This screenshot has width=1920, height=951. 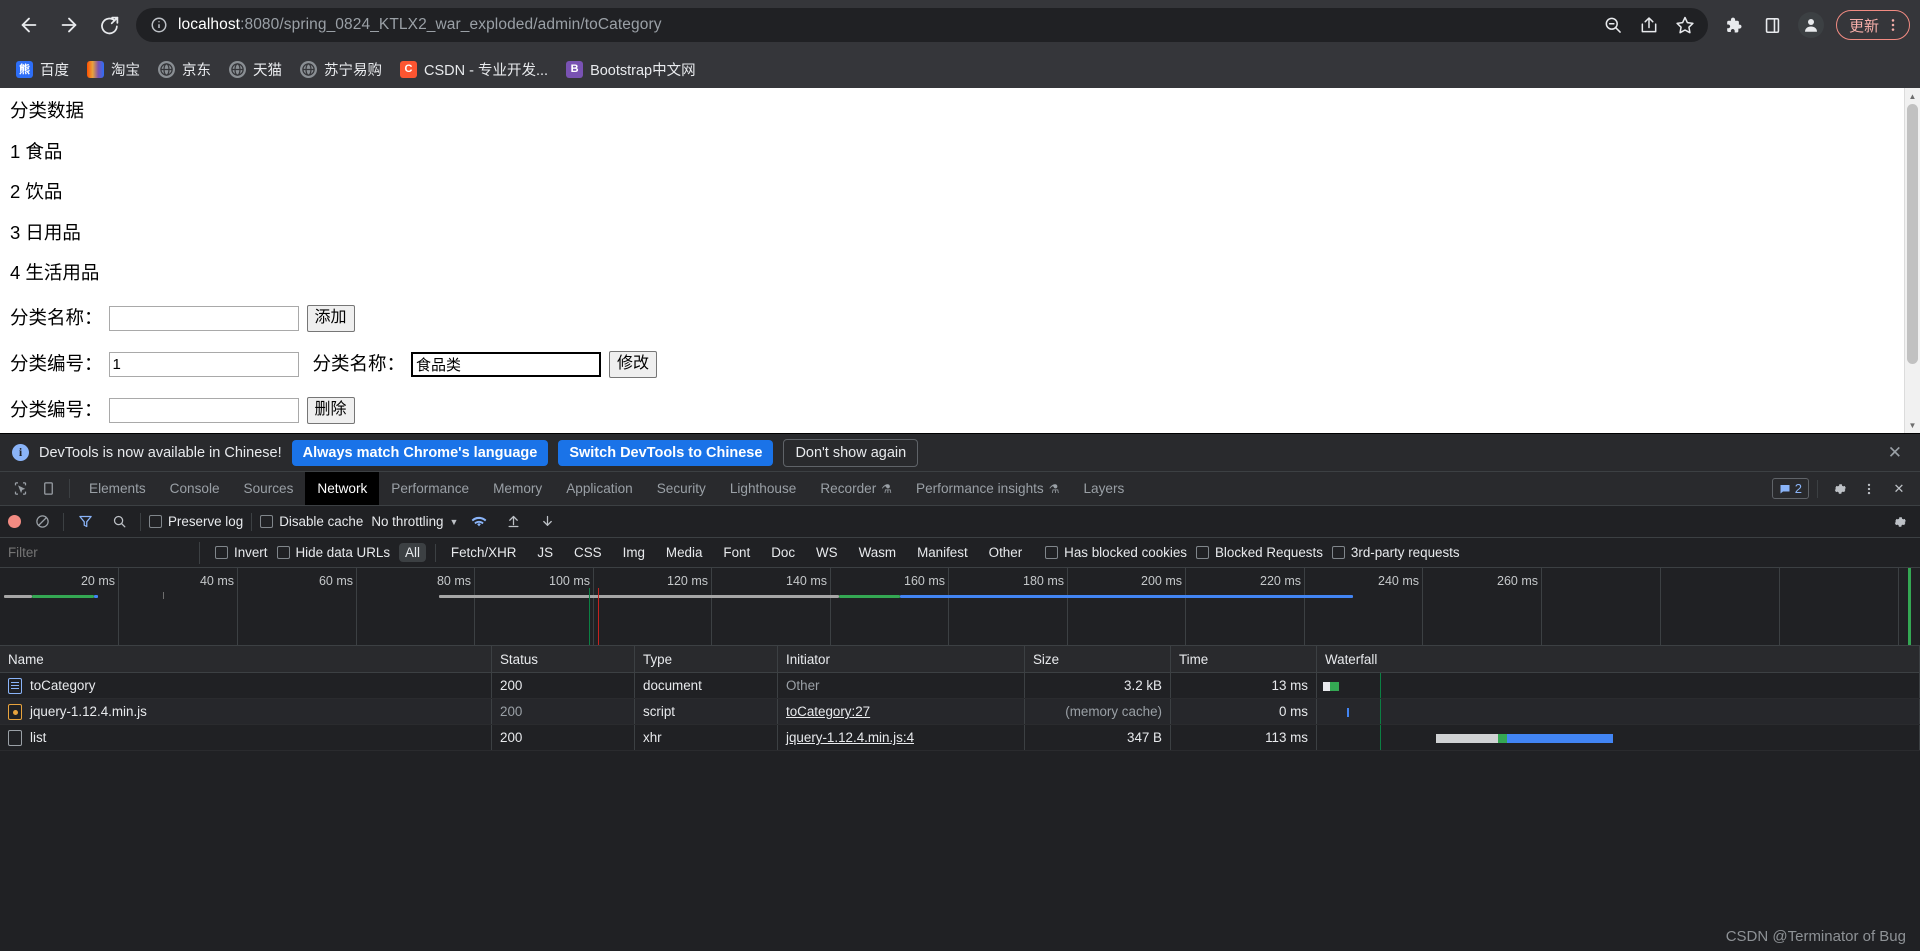 I want to click on device-toolbar-icon, so click(x=48, y=488).